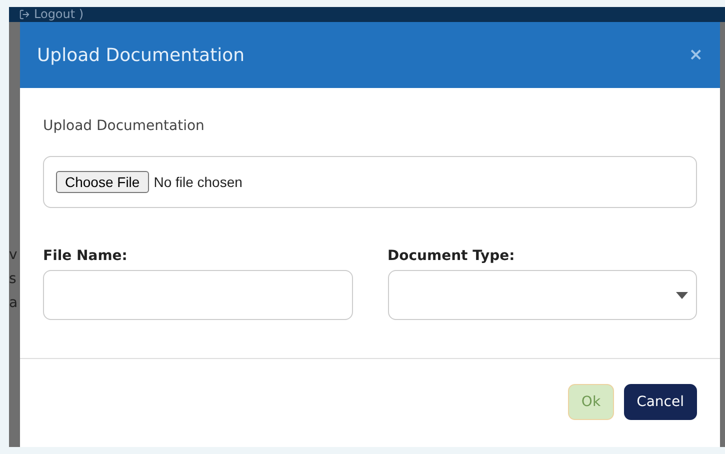  I want to click on file-status: No file chosen, so click(198, 182).